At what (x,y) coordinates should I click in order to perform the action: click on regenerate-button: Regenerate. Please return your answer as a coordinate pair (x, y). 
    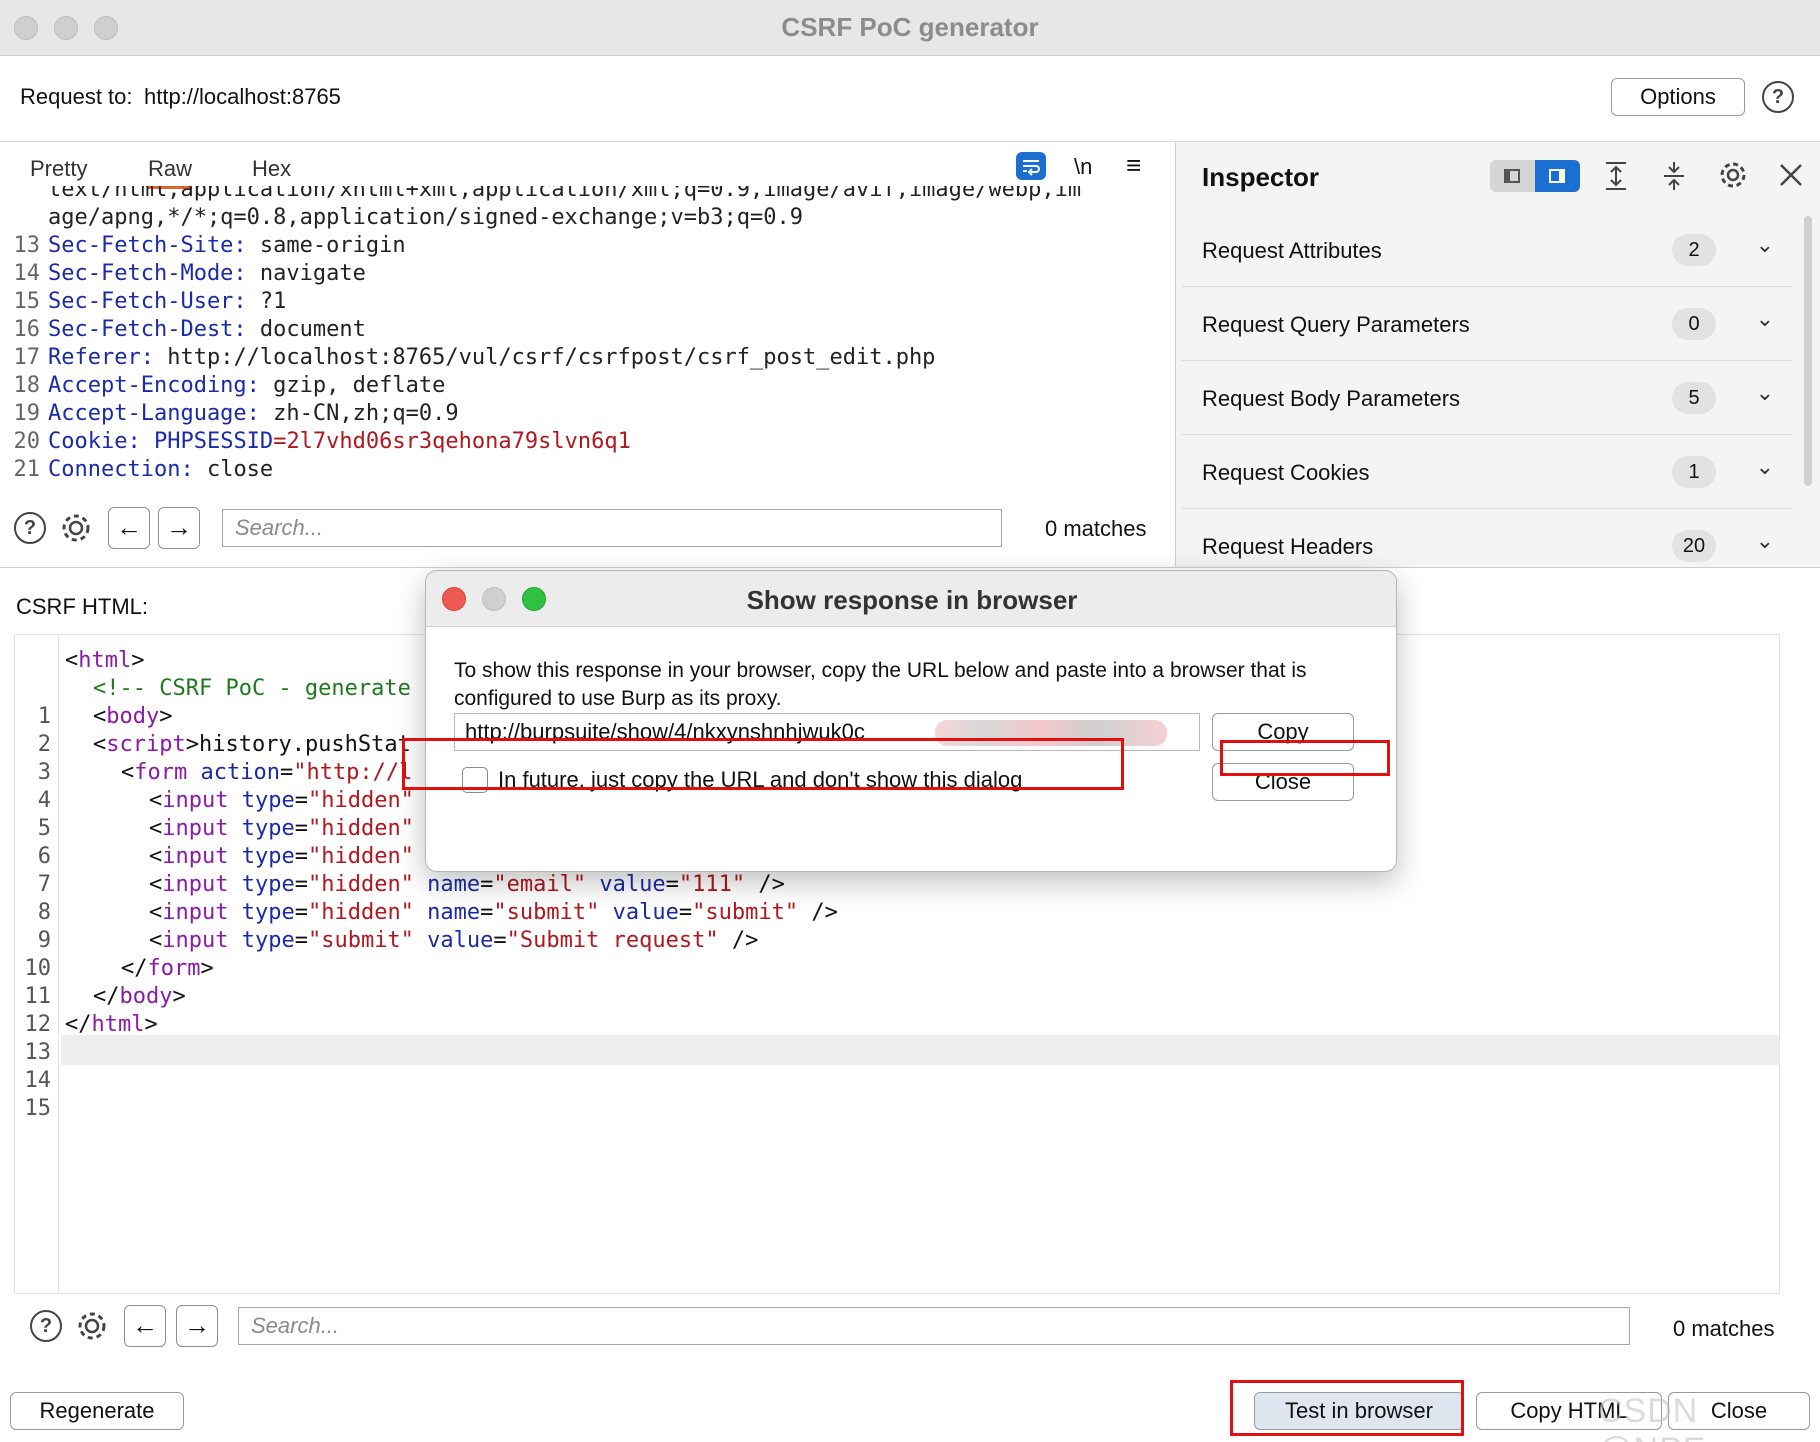
    Looking at the image, I should click on (97, 1411).